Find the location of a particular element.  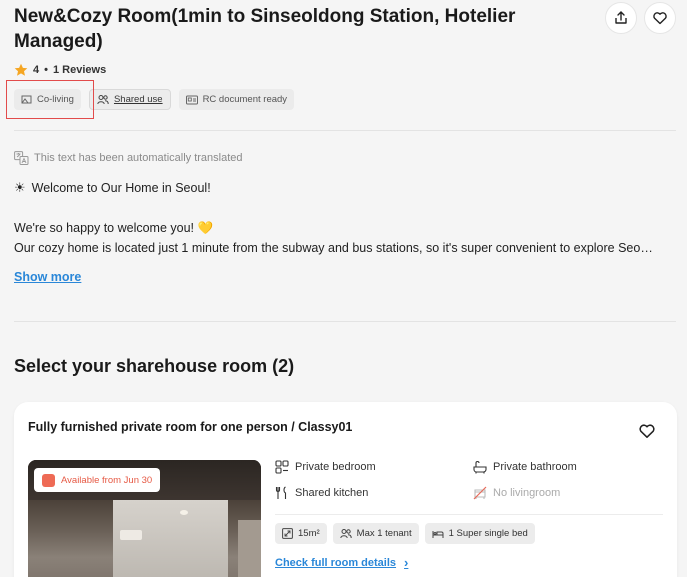

description-text: Welcome to Our Home in Seoul! is located at coordinates (121, 188).